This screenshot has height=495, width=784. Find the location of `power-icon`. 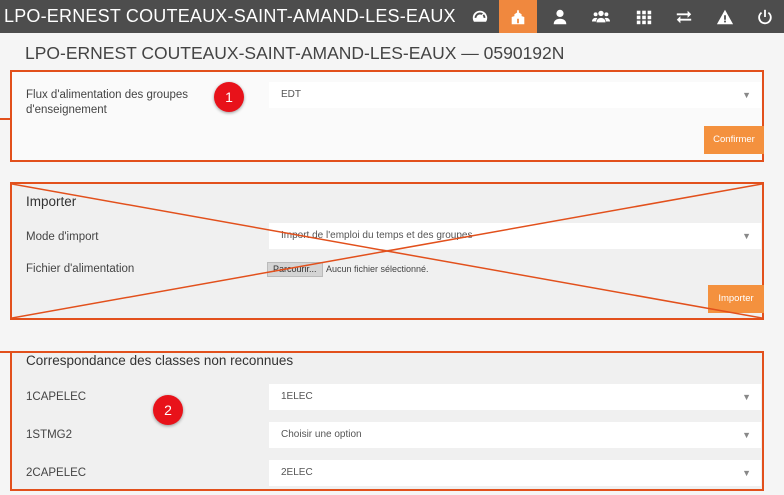

power-icon is located at coordinates (765, 16).